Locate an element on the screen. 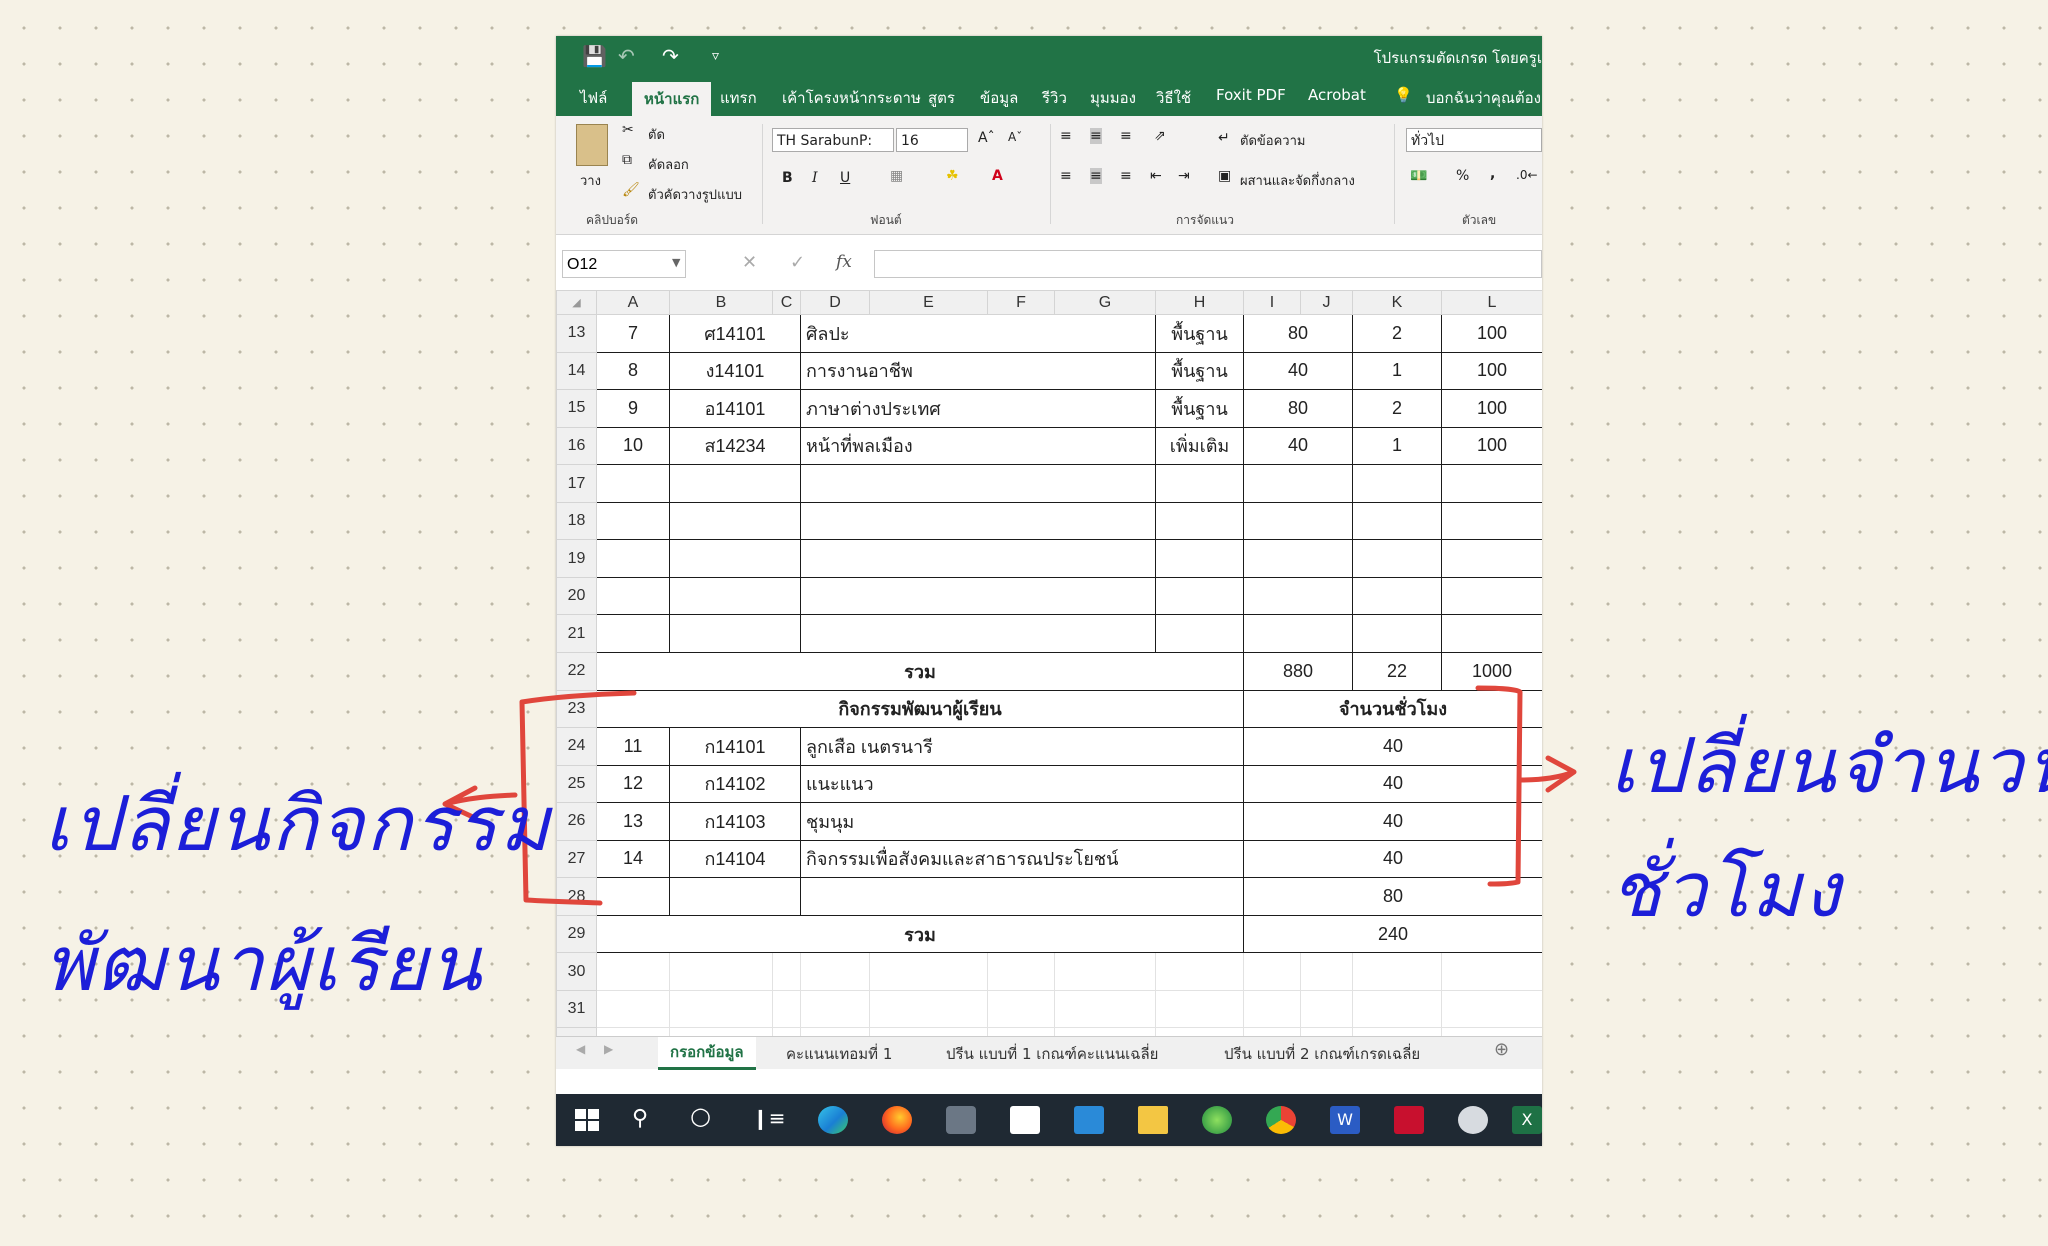  annotation-marks is located at coordinates (1009, 795).